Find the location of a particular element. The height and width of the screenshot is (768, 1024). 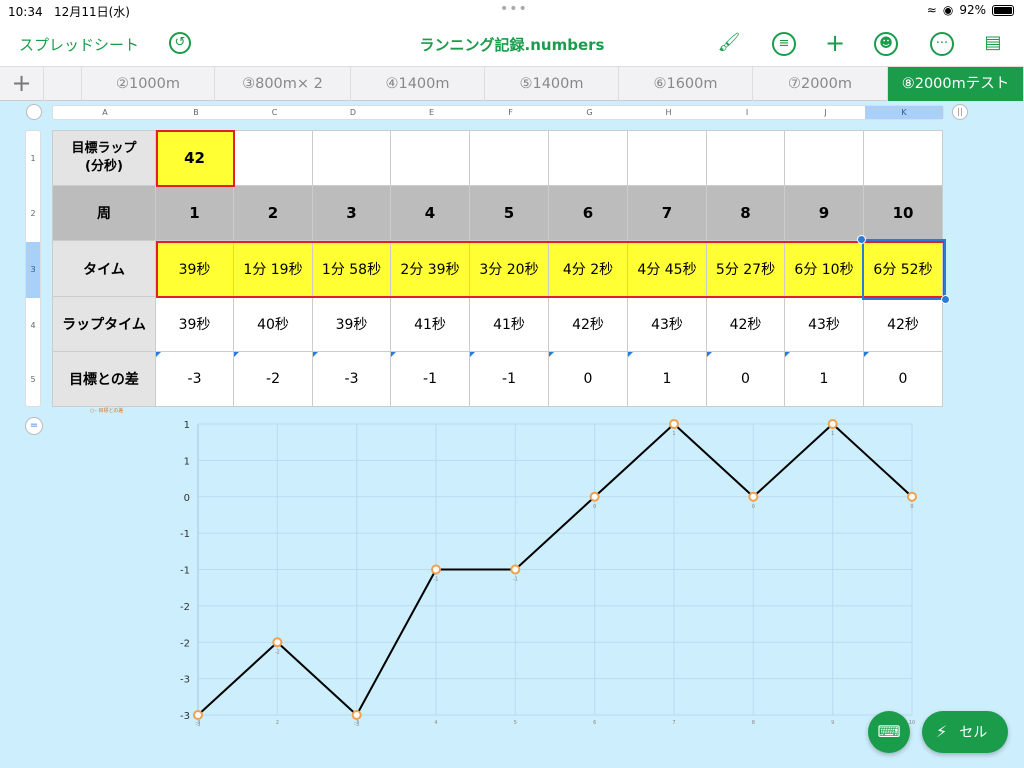

cell-a1: 目標ラップ (分秒) is located at coordinates (104, 158).